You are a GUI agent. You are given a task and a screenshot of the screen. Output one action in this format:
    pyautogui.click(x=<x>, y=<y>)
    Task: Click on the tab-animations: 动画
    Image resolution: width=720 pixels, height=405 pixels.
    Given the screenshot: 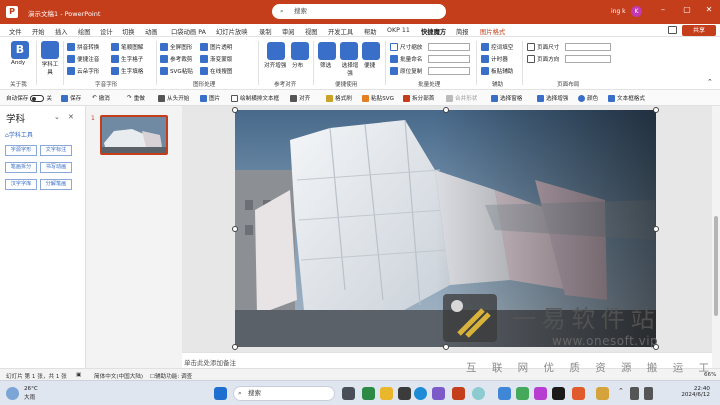 What is the action you would take?
    pyautogui.click(x=151, y=31)
    